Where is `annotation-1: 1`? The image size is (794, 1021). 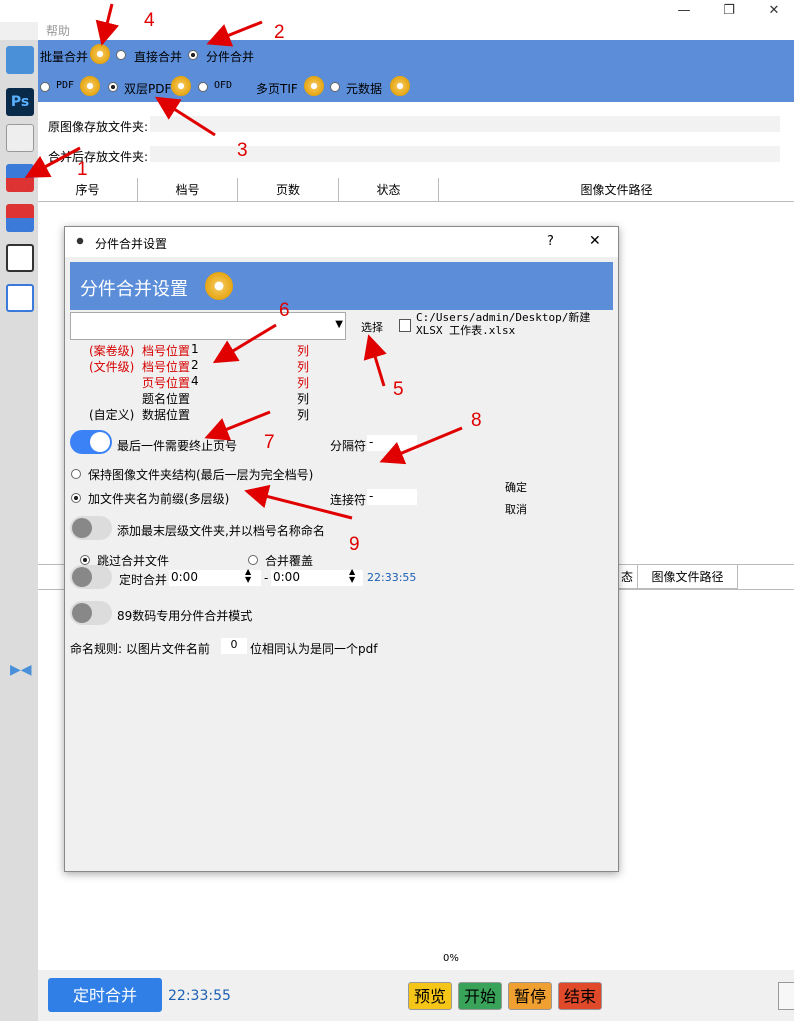 annotation-1: 1 is located at coordinates (82, 169).